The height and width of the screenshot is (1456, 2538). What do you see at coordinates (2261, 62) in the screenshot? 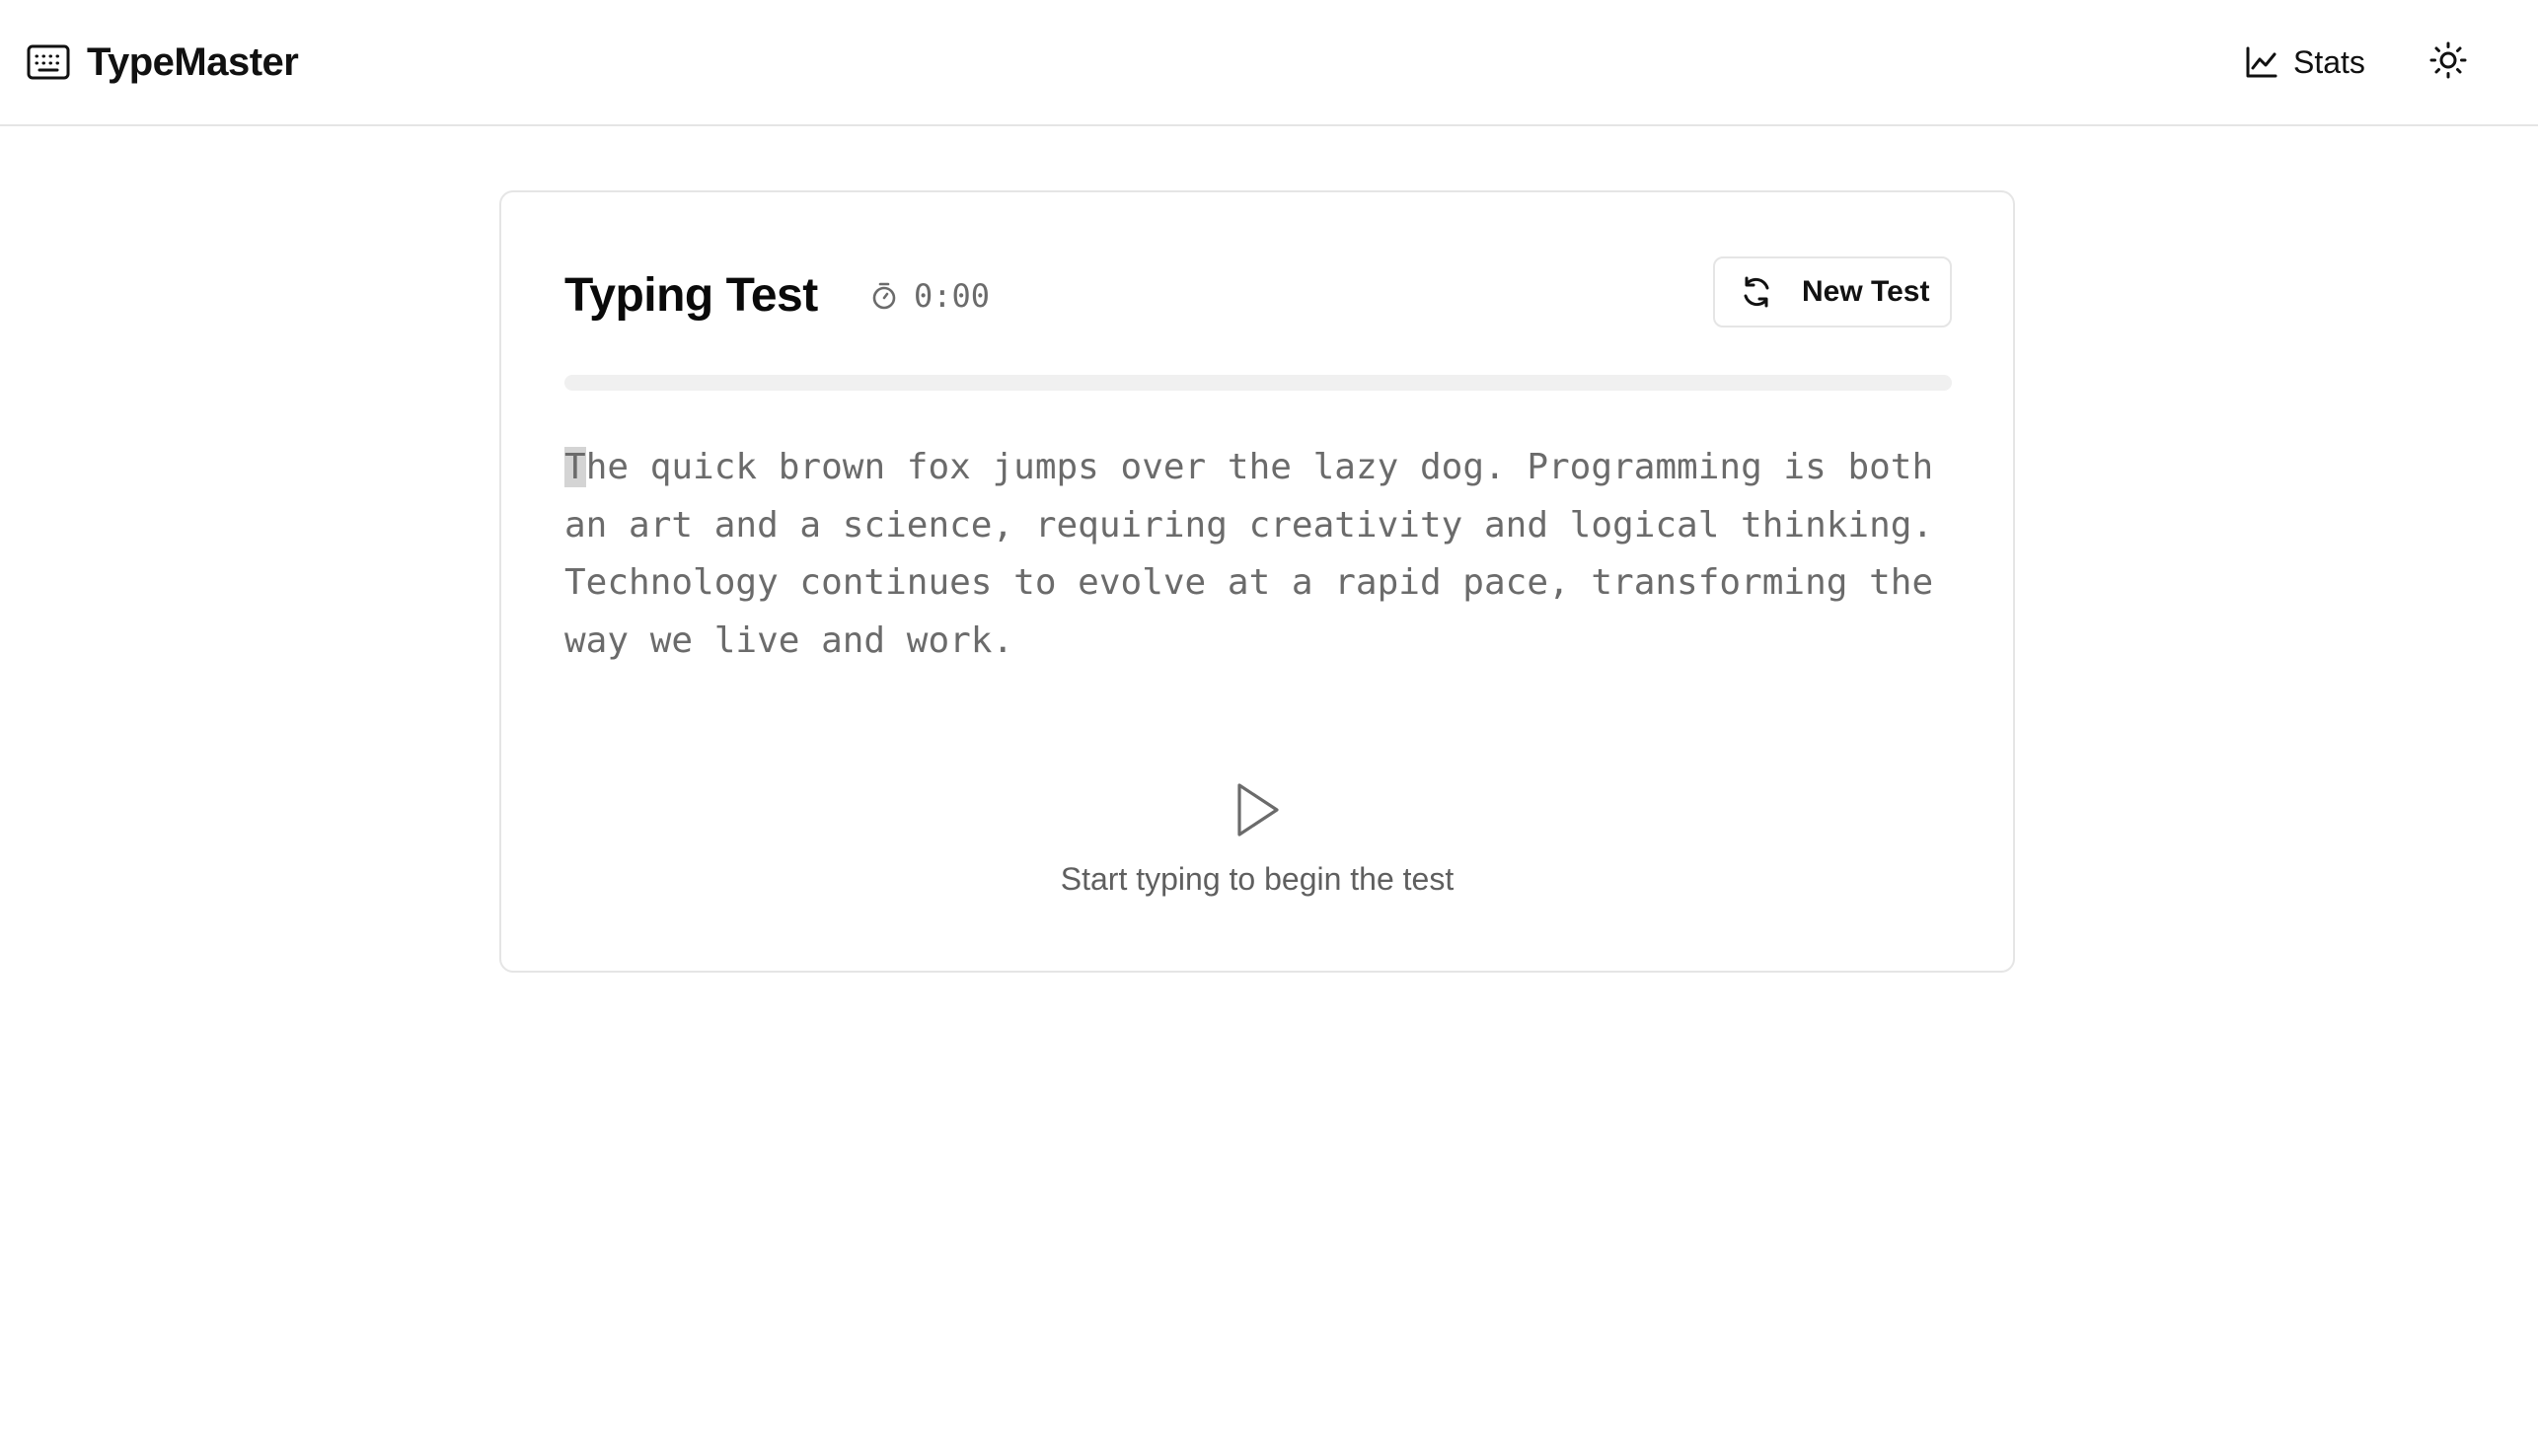
I see `line-chart-icon` at bounding box center [2261, 62].